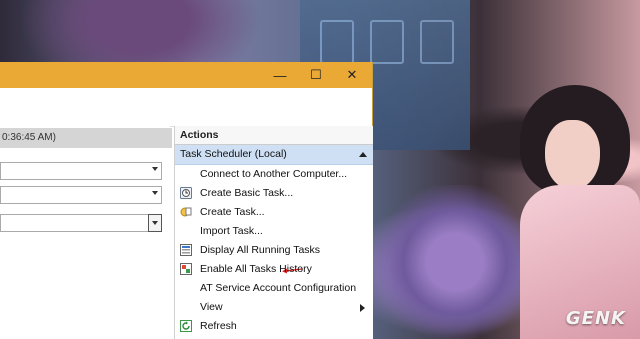 Image resolution: width=640 pixels, height=339 pixels. Describe the element at coordinates (352, 75) in the screenshot. I see `close-button: ✕` at that location.